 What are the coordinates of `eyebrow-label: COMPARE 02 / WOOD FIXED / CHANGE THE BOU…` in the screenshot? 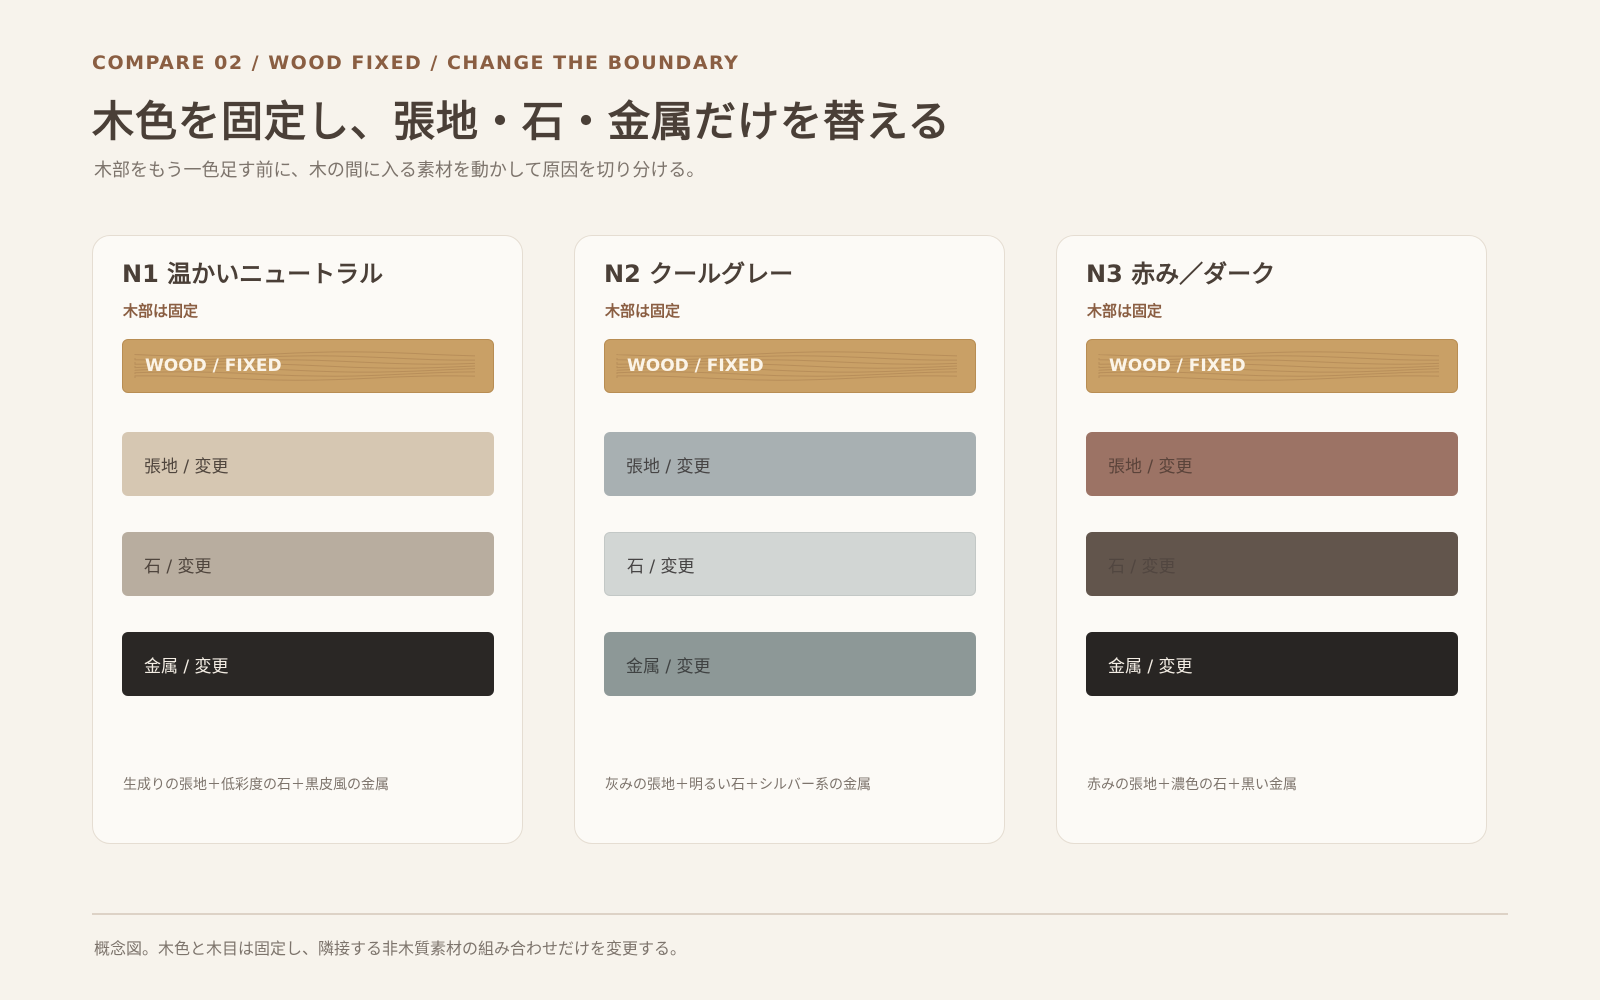 It's located at (416, 63).